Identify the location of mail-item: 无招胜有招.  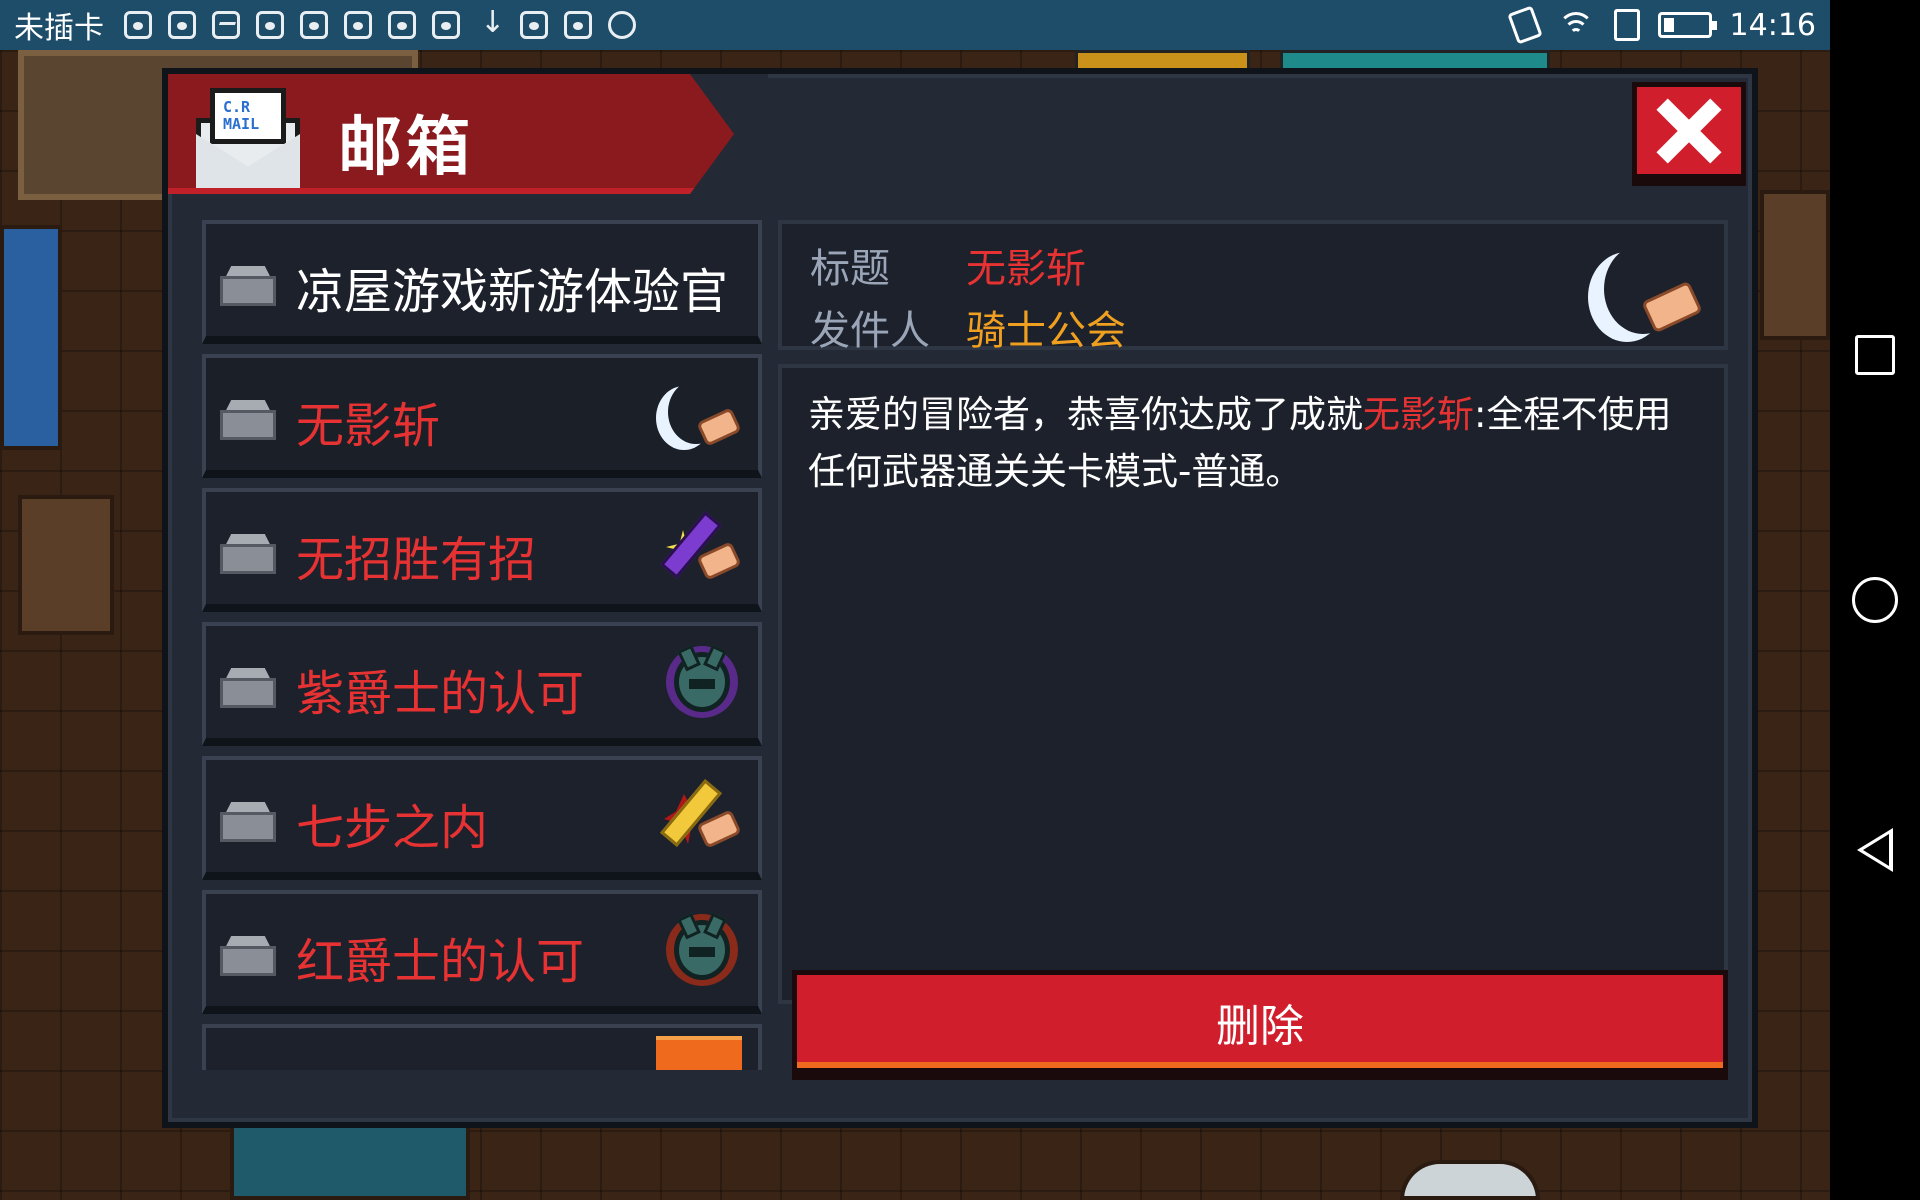
(482, 550).